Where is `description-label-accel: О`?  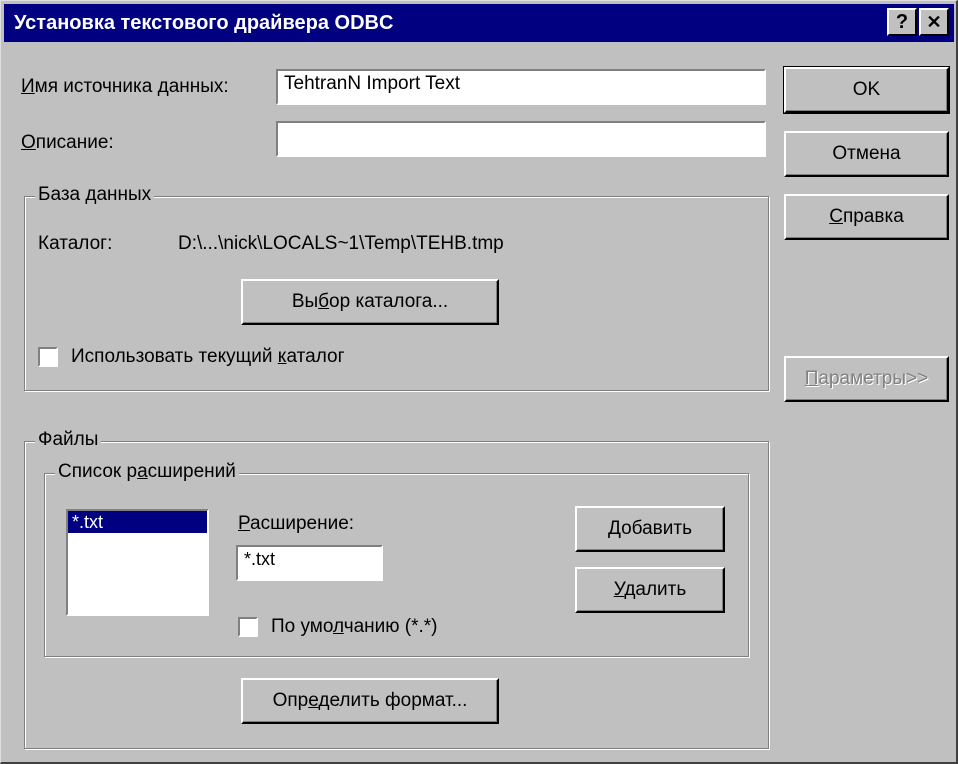
description-label-accel: О is located at coordinates (28, 142).